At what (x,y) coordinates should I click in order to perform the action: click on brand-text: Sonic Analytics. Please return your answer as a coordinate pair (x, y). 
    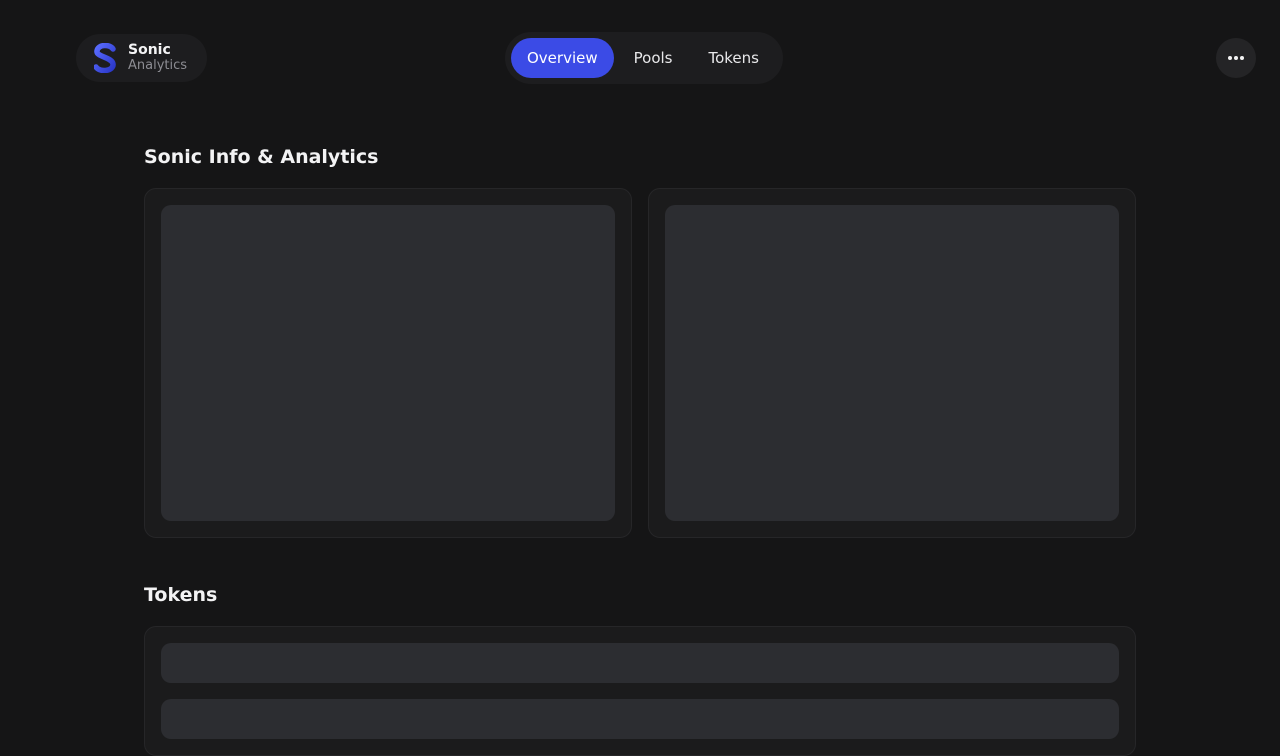
    Looking at the image, I should click on (158, 58).